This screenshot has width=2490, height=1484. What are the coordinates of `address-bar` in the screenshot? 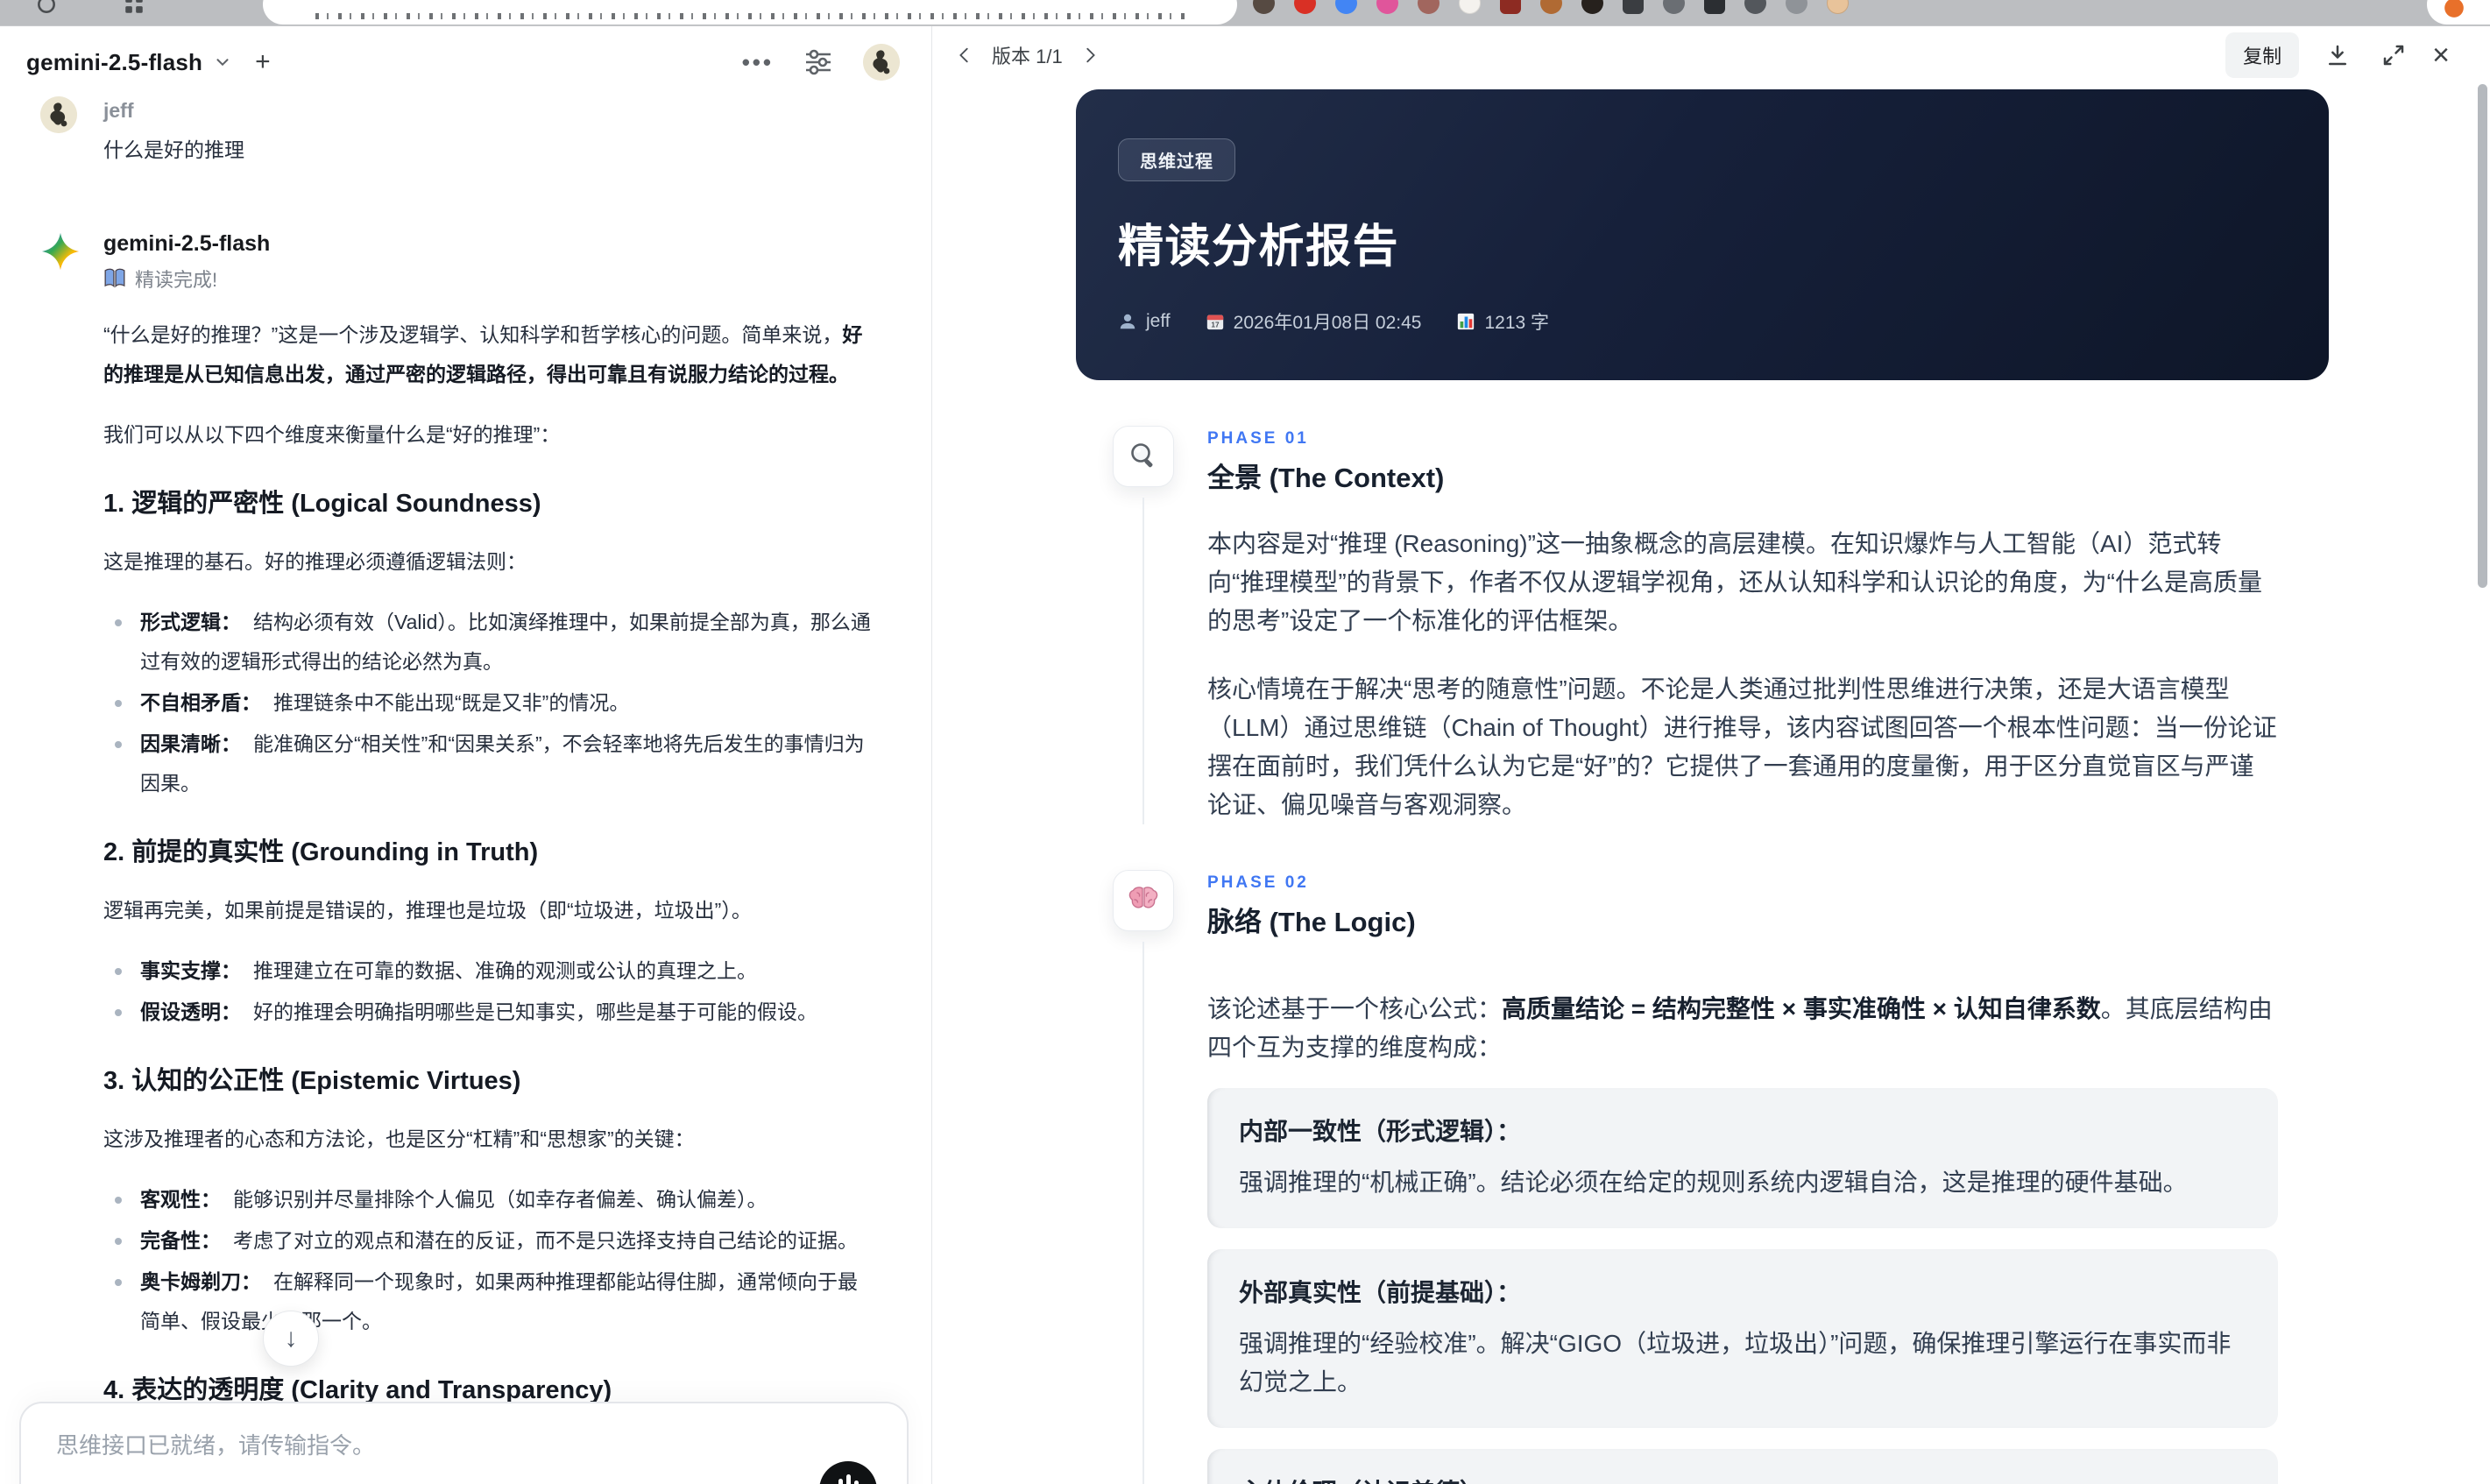 It's located at (750, 12).